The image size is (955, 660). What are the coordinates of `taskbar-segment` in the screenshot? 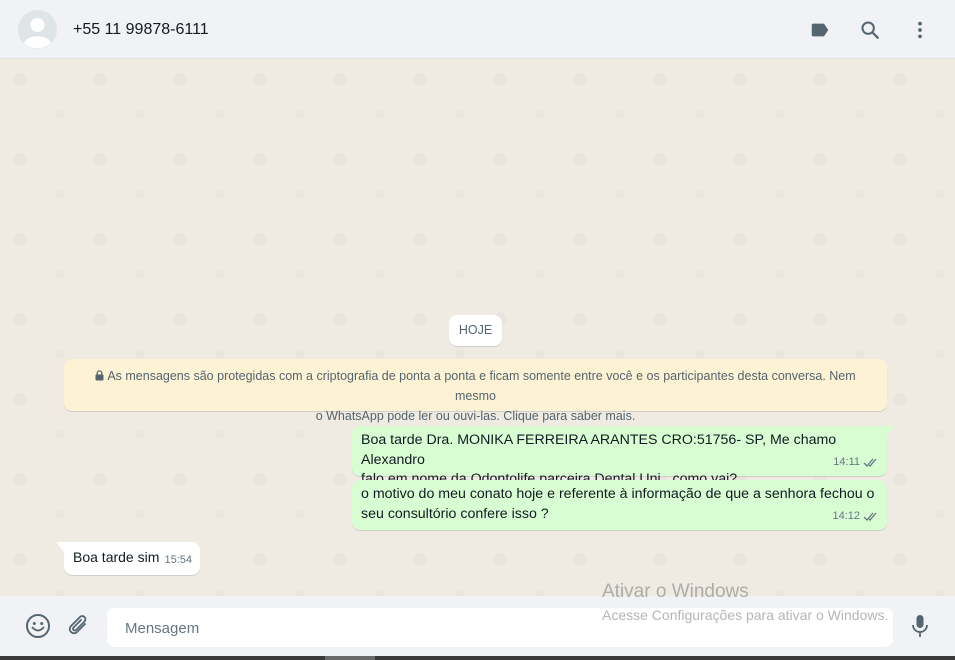 It's located at (350, 658).